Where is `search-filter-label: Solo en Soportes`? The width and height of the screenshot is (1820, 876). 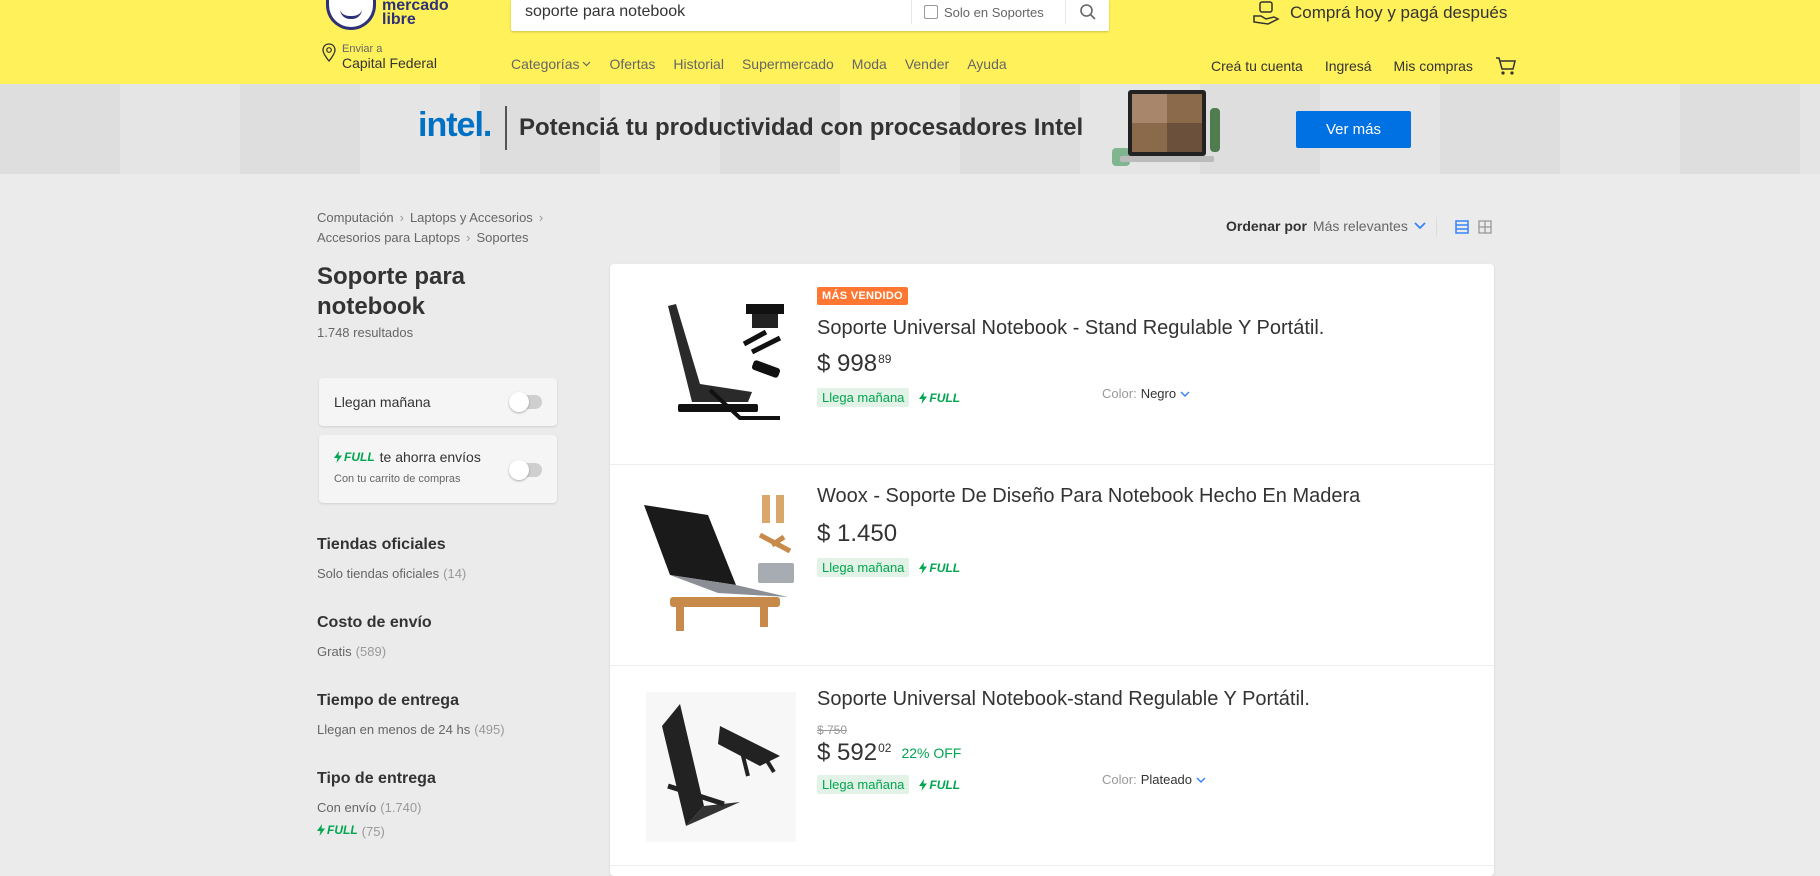
search-filter-label: Solo en Soportes is located at coordinates (994, 12).